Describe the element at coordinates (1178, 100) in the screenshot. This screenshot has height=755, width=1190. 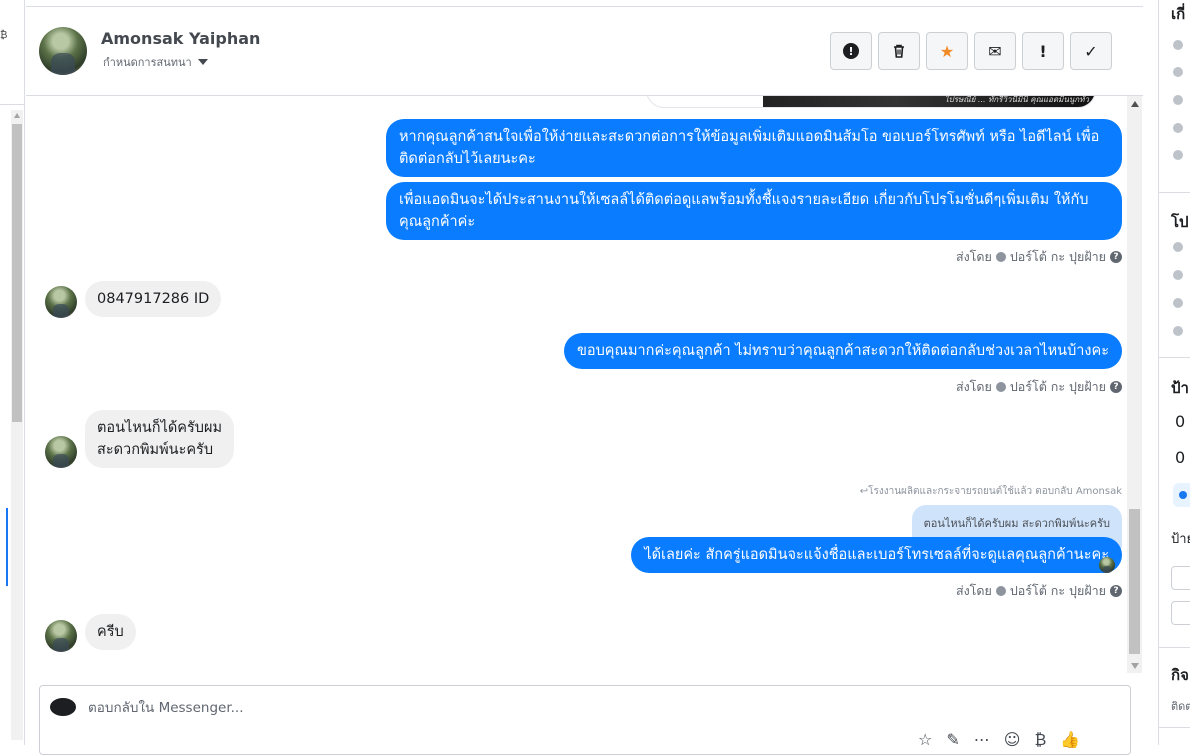
I see `email-icon` at that location.